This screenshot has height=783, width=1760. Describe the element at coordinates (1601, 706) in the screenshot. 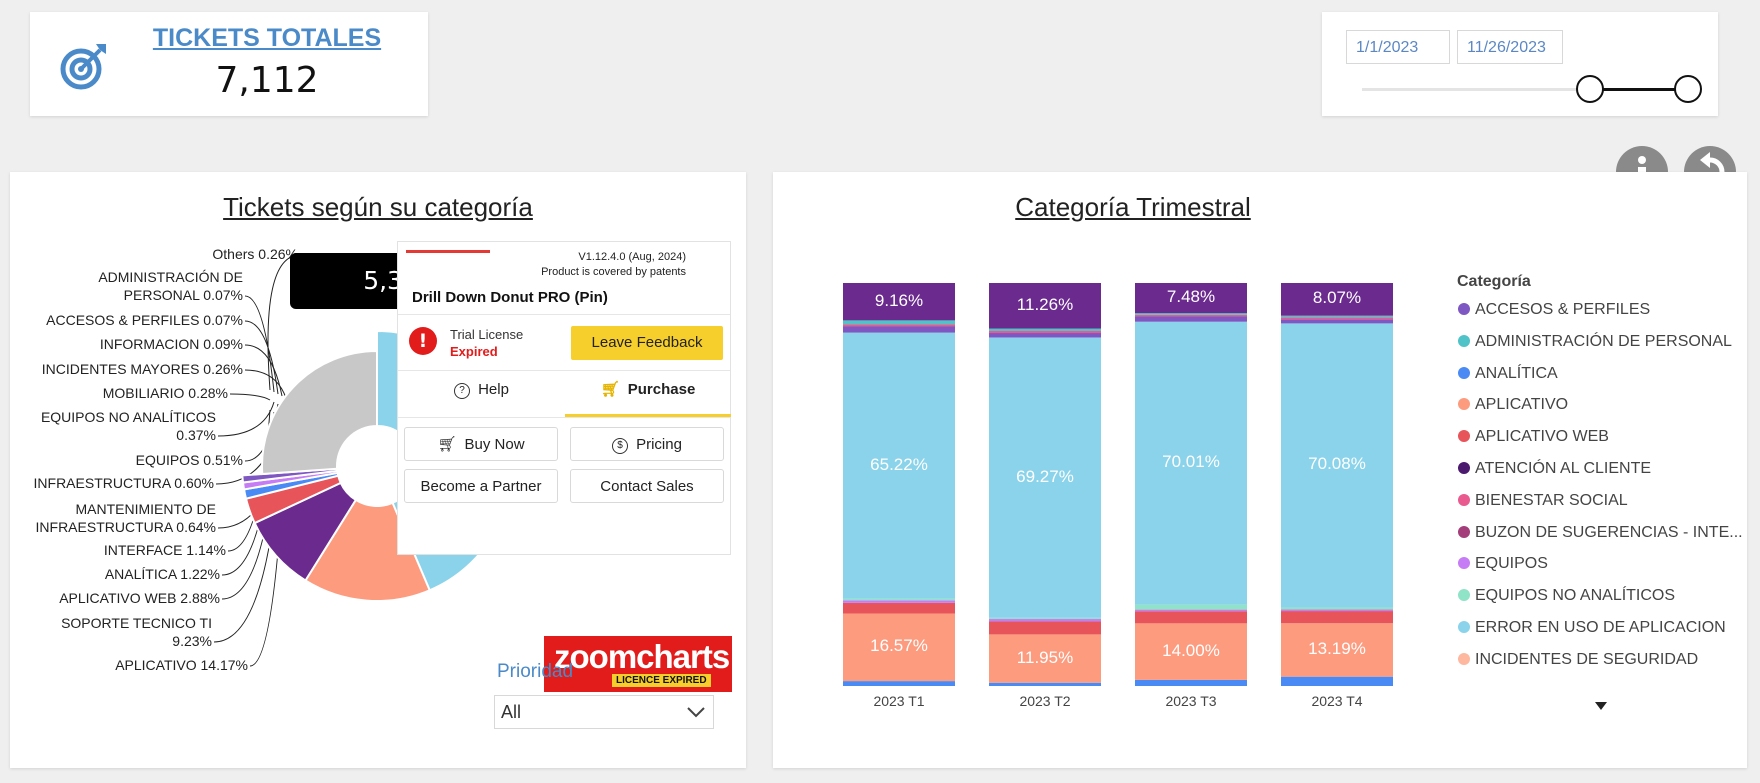

I see `legend-scroll-down-icon` at that location.